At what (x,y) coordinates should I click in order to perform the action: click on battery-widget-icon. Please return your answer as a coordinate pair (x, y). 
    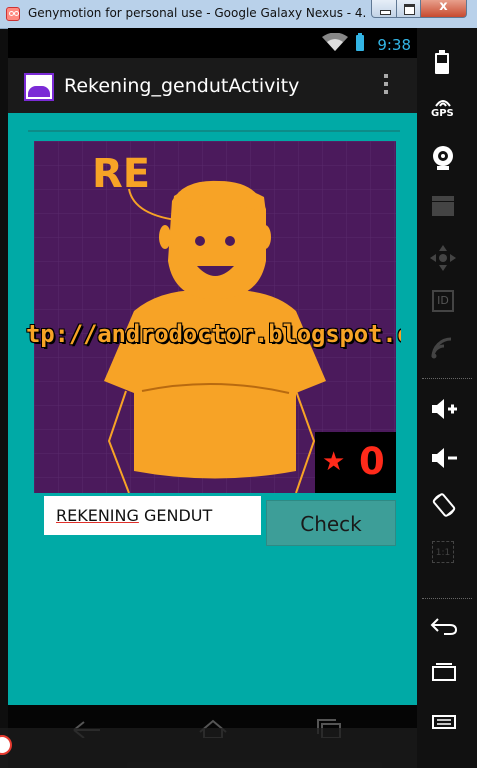
    Looking at the image, I should click on (442, 62).